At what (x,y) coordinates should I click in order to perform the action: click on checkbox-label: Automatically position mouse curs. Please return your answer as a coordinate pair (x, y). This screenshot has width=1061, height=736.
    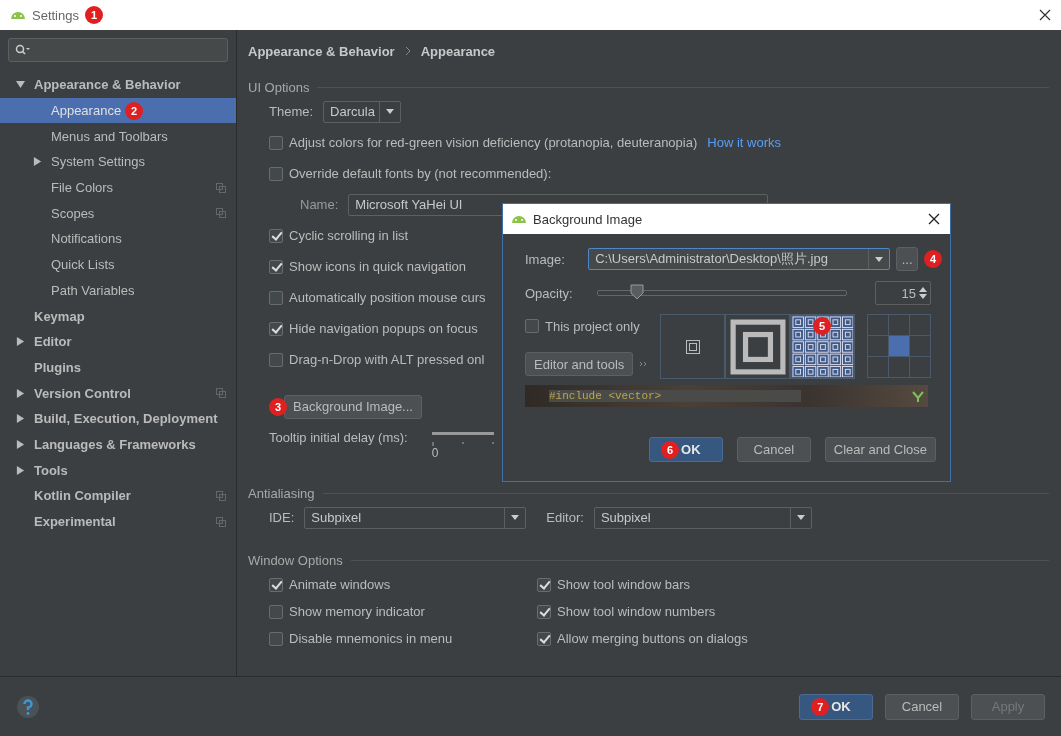
    Looking at the image, I should click on (387, 297).